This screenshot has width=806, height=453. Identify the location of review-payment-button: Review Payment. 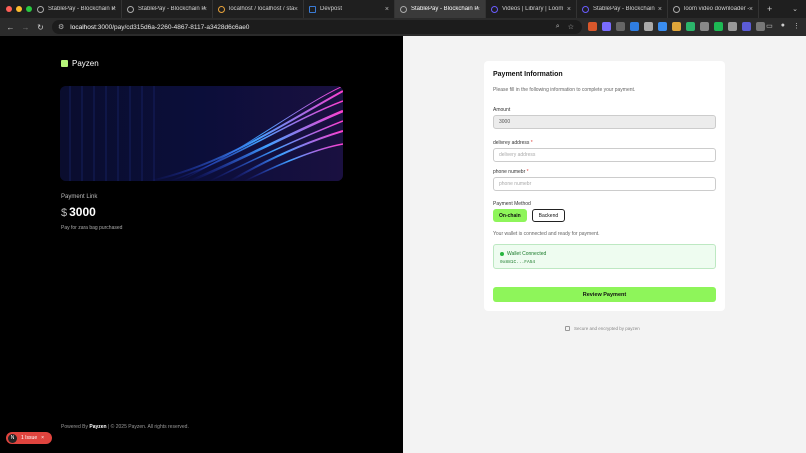
(604, 294).